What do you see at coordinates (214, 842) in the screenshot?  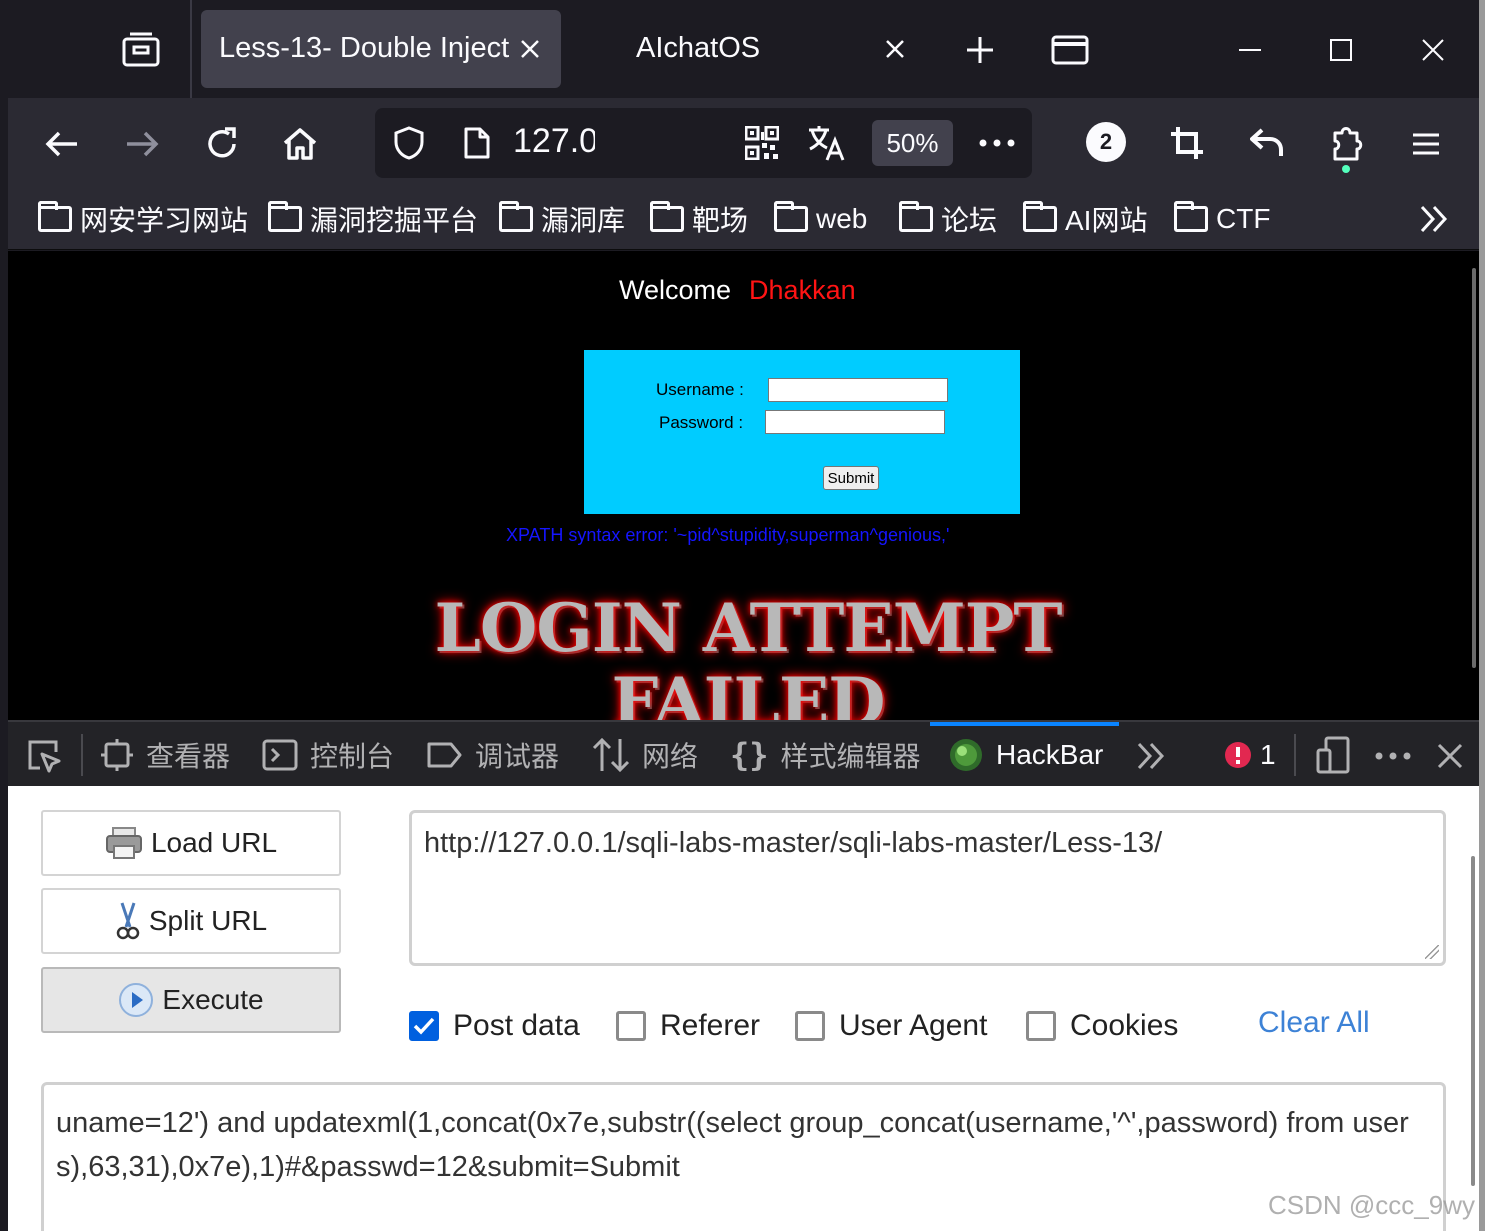 I see `load-url-label: Load URL` at bounding box center [214, 842].